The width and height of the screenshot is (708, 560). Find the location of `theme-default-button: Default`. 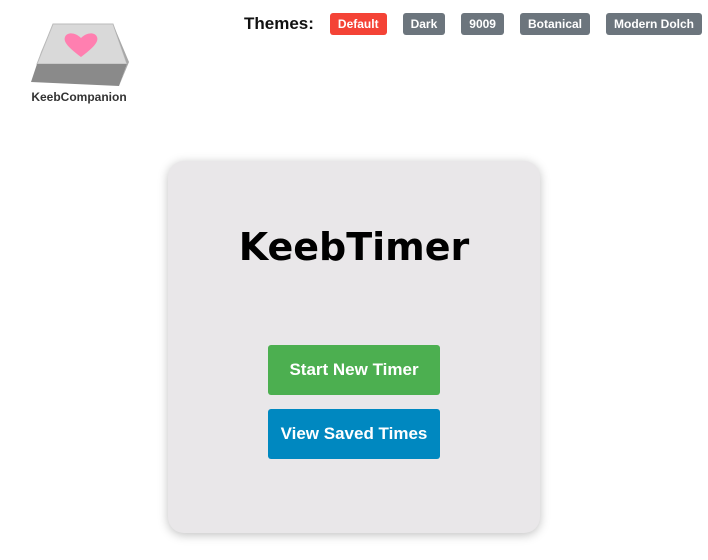

theme-default-button: Default is located at coordinates (358, 24).